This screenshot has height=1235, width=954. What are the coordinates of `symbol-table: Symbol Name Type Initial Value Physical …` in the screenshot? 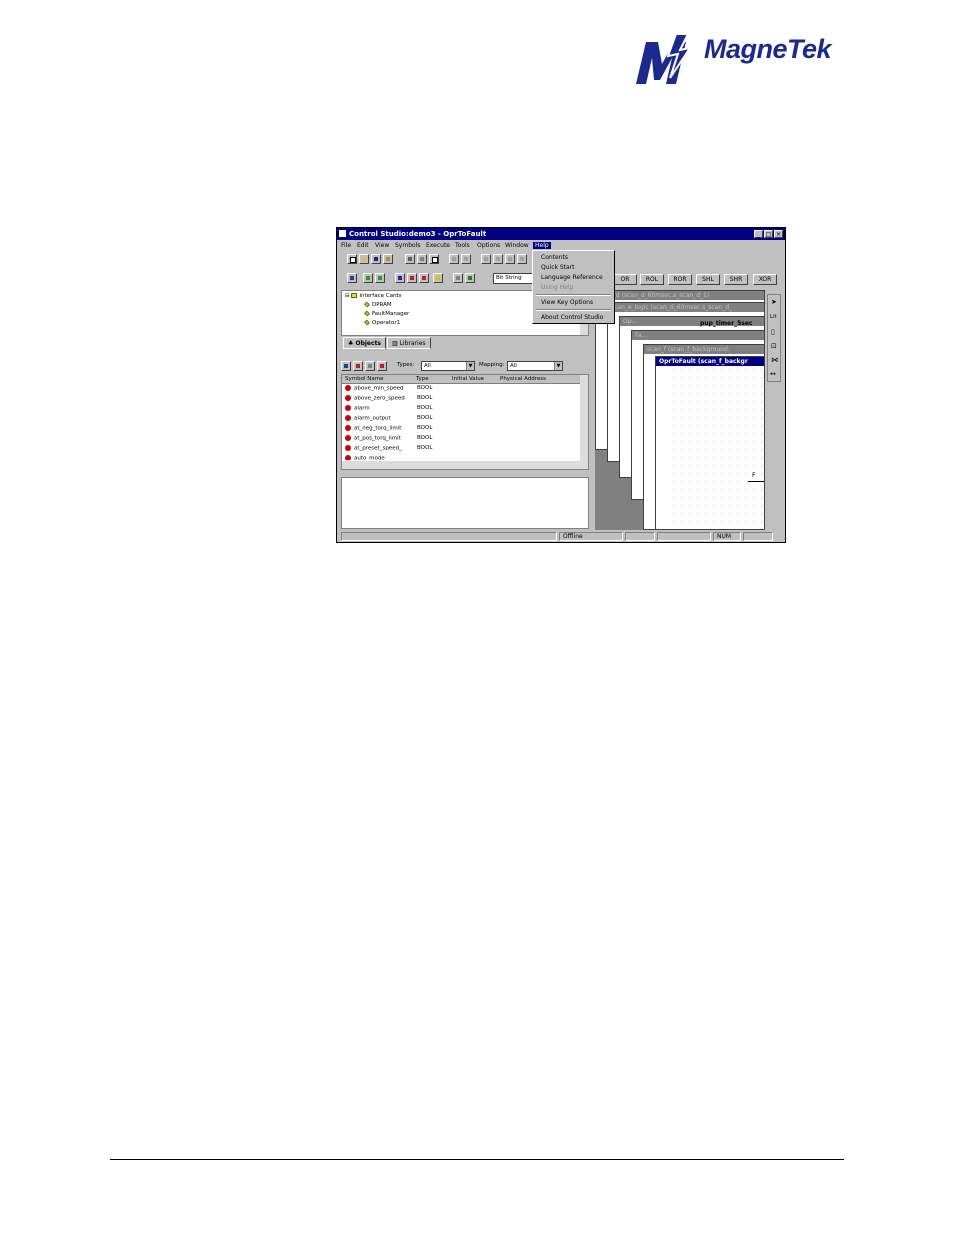 It's located at (465, 422).